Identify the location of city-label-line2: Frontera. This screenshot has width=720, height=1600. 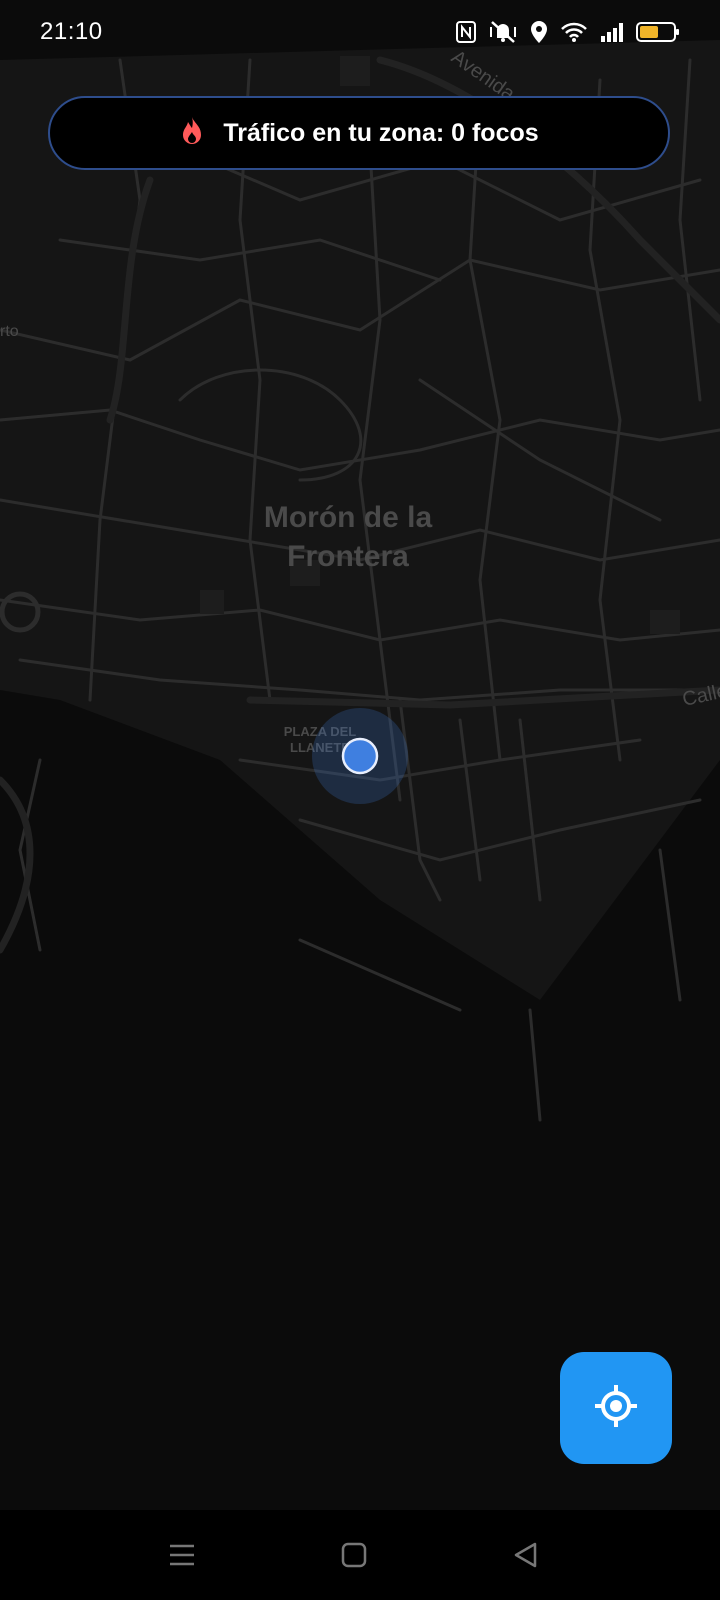
(348, 556).